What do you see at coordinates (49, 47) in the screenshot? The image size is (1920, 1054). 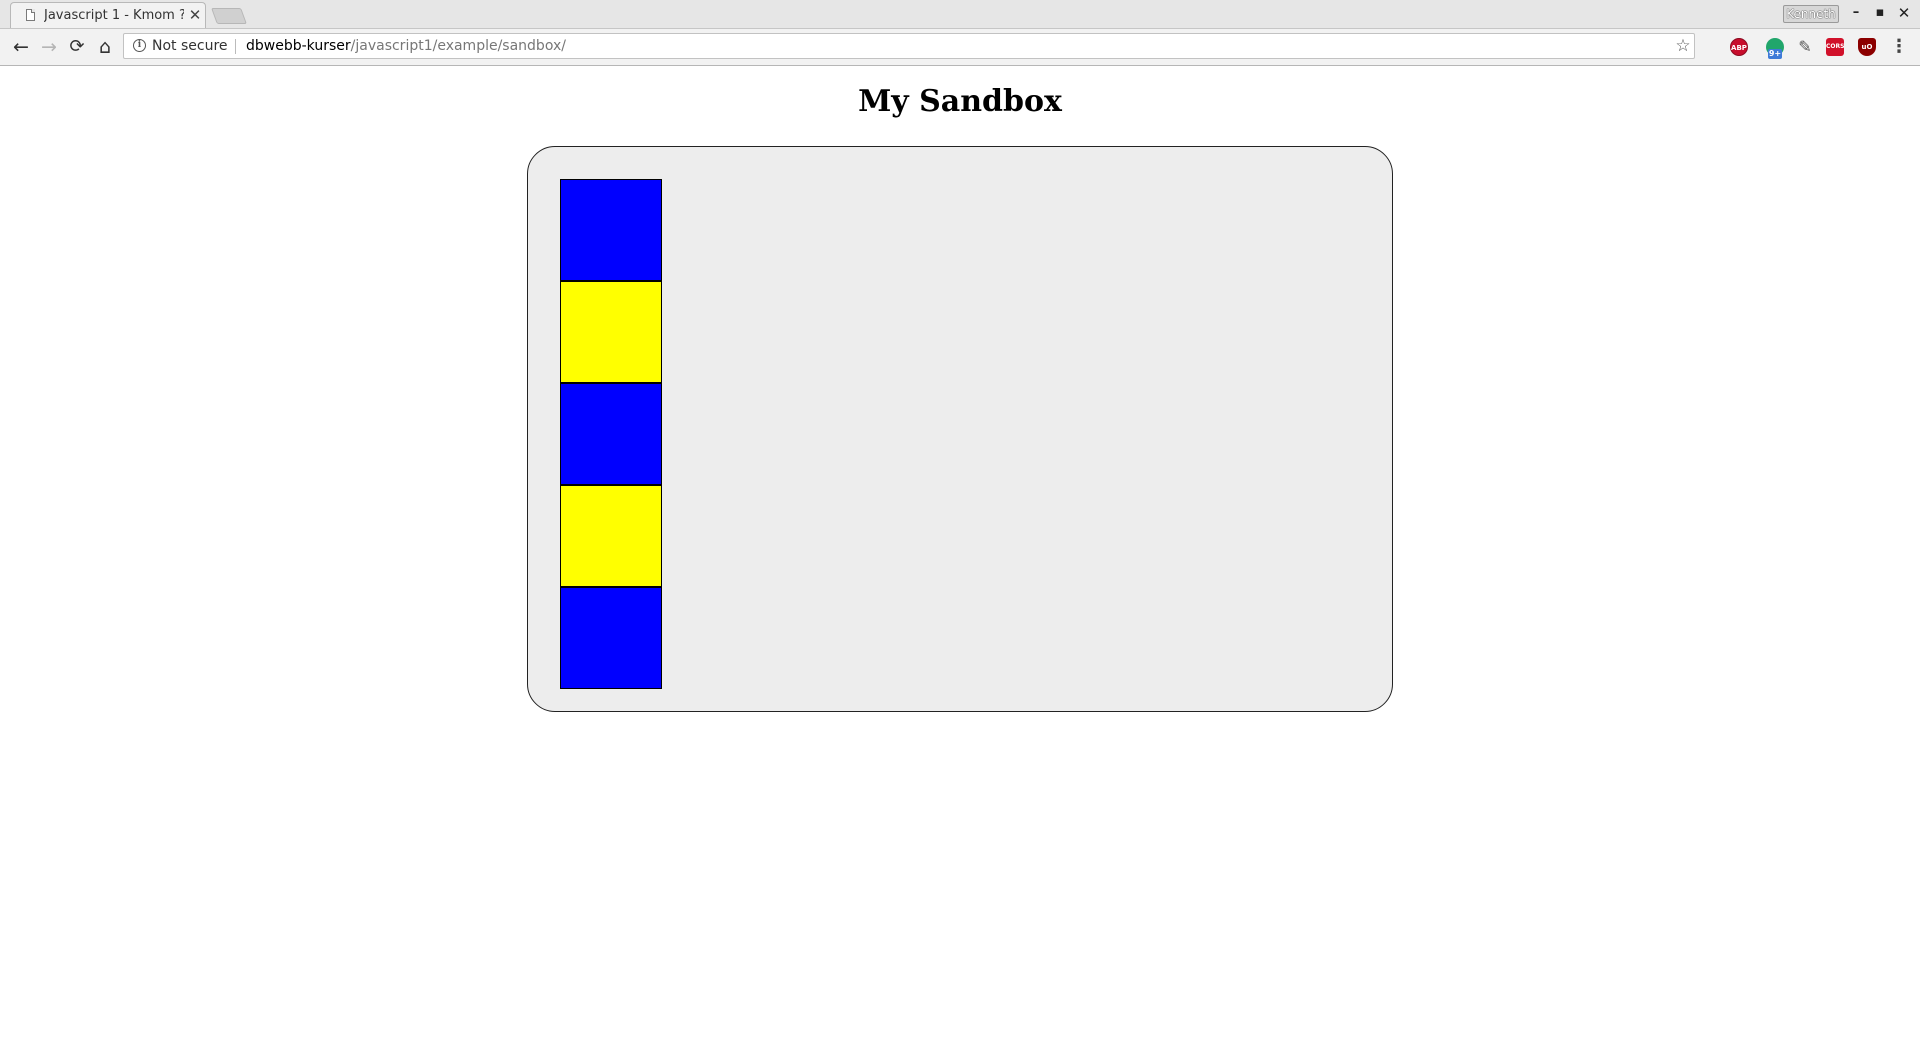 I see `forward-button: →` at bounding box center [49, 47].